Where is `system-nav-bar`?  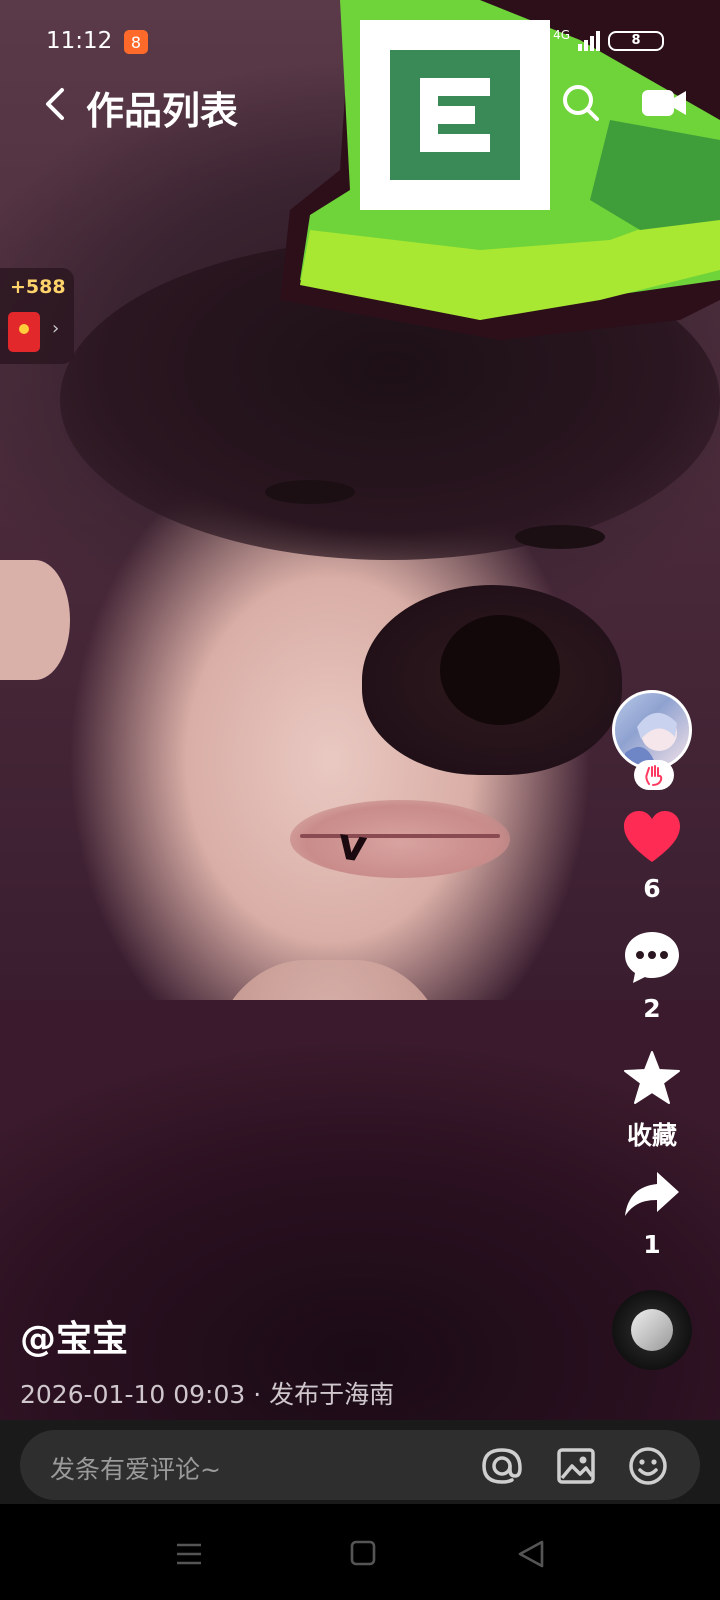 system-nav-bar is located at coordinates (360, 1552).